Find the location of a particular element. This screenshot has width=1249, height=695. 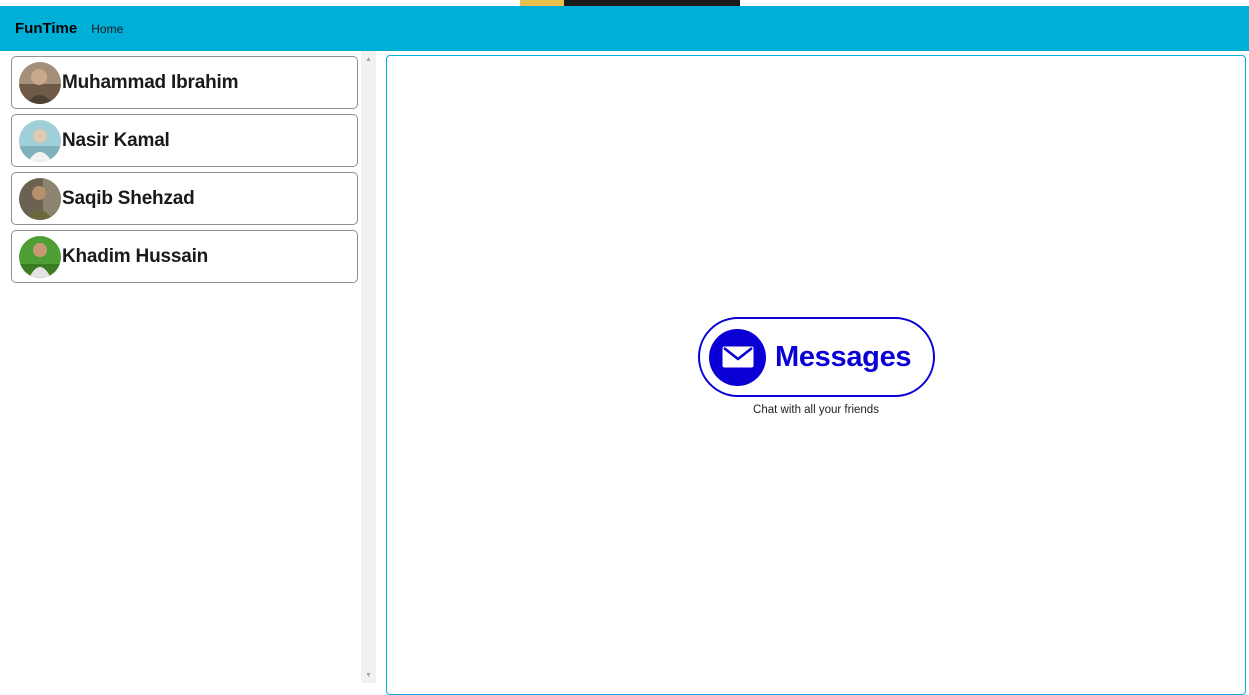

brand-logo: FunTime is located at coordinates (46, 28).